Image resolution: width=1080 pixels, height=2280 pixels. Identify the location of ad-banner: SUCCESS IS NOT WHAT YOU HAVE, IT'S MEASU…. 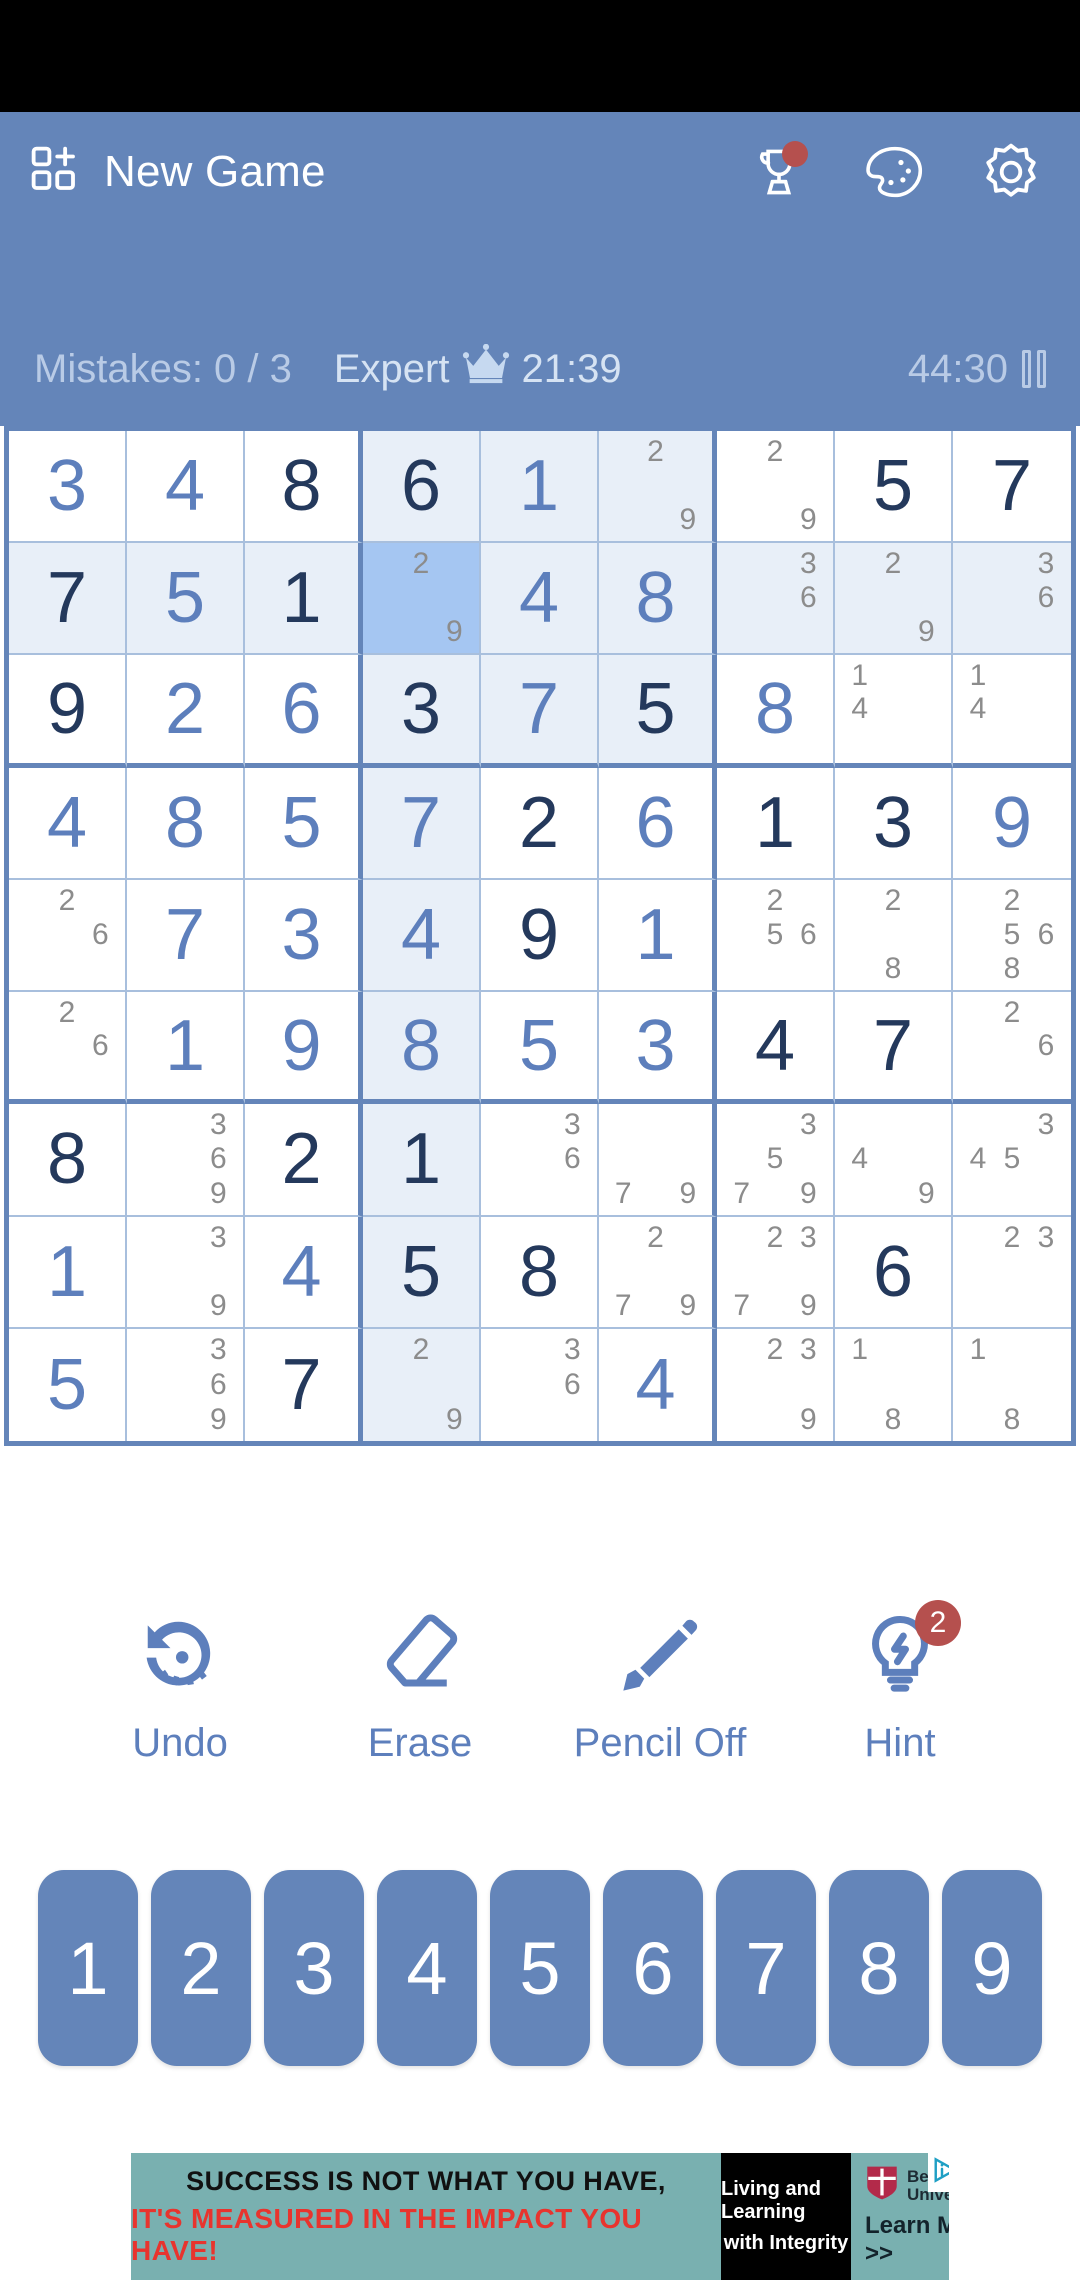
(540, 2216).